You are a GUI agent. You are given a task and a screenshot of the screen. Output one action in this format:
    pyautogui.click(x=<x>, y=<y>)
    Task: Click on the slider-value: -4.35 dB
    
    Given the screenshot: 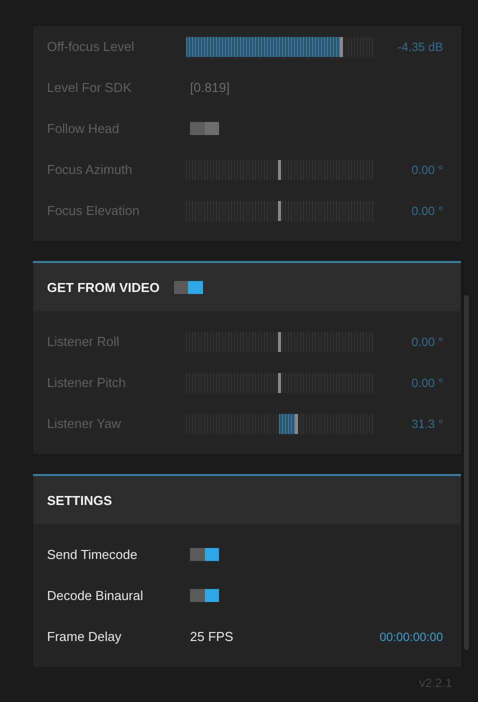 What is the action you would take?
    pyautogui.click(x=419, y=47)
    